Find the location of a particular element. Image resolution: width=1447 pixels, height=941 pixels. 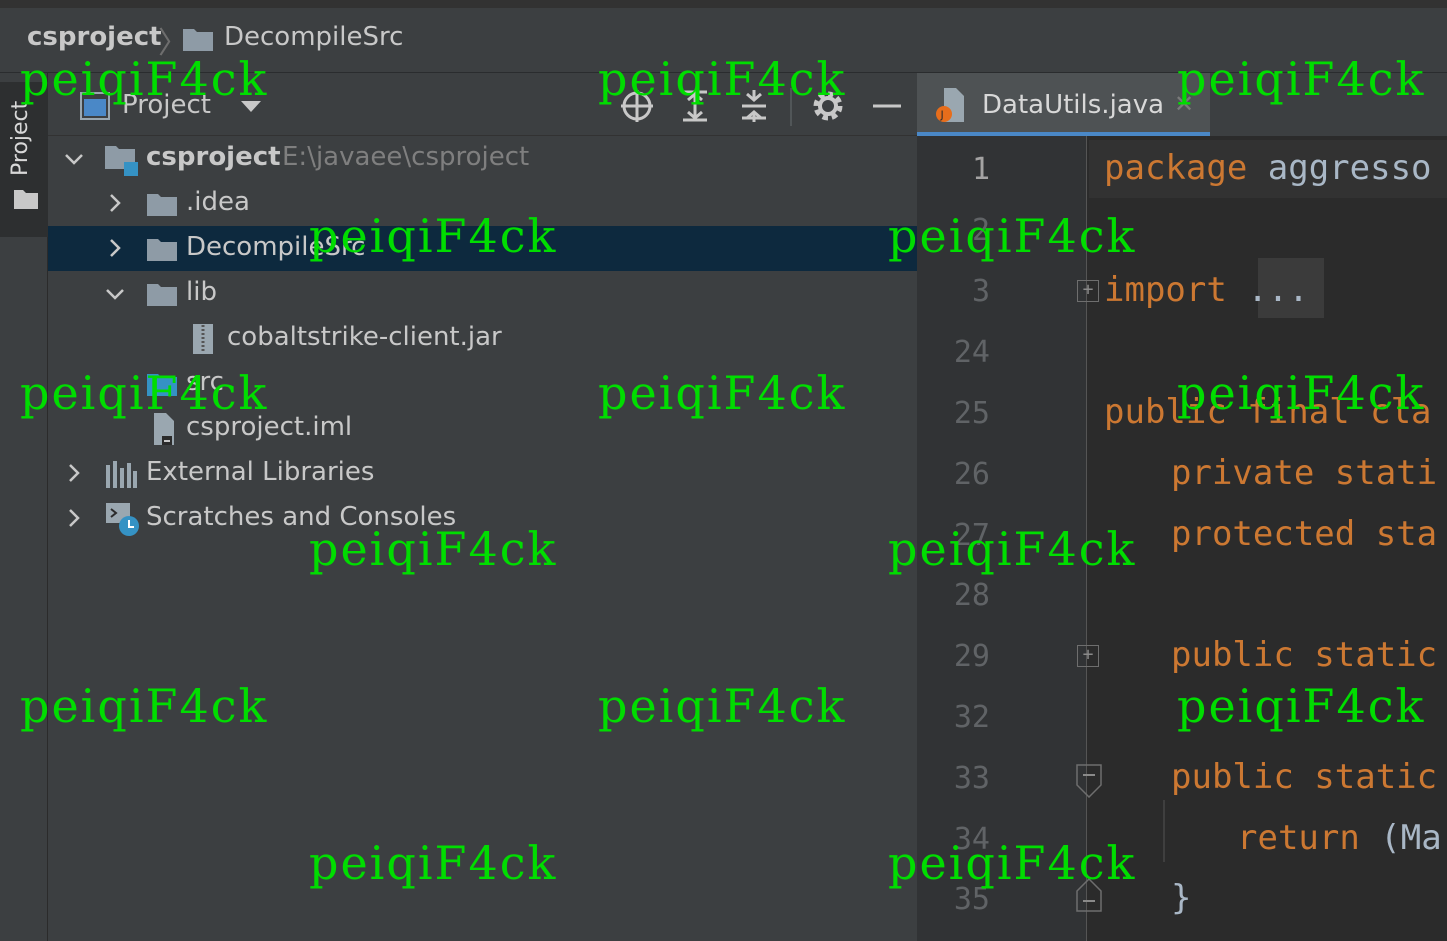

line-number: 34 is located at coordinates (971, 839).